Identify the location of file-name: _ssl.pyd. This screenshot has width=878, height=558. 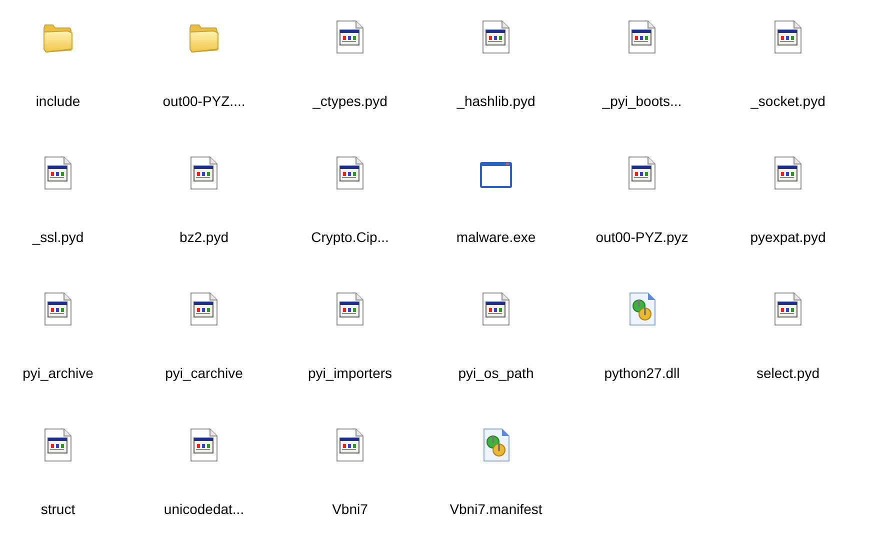
(58, 237).